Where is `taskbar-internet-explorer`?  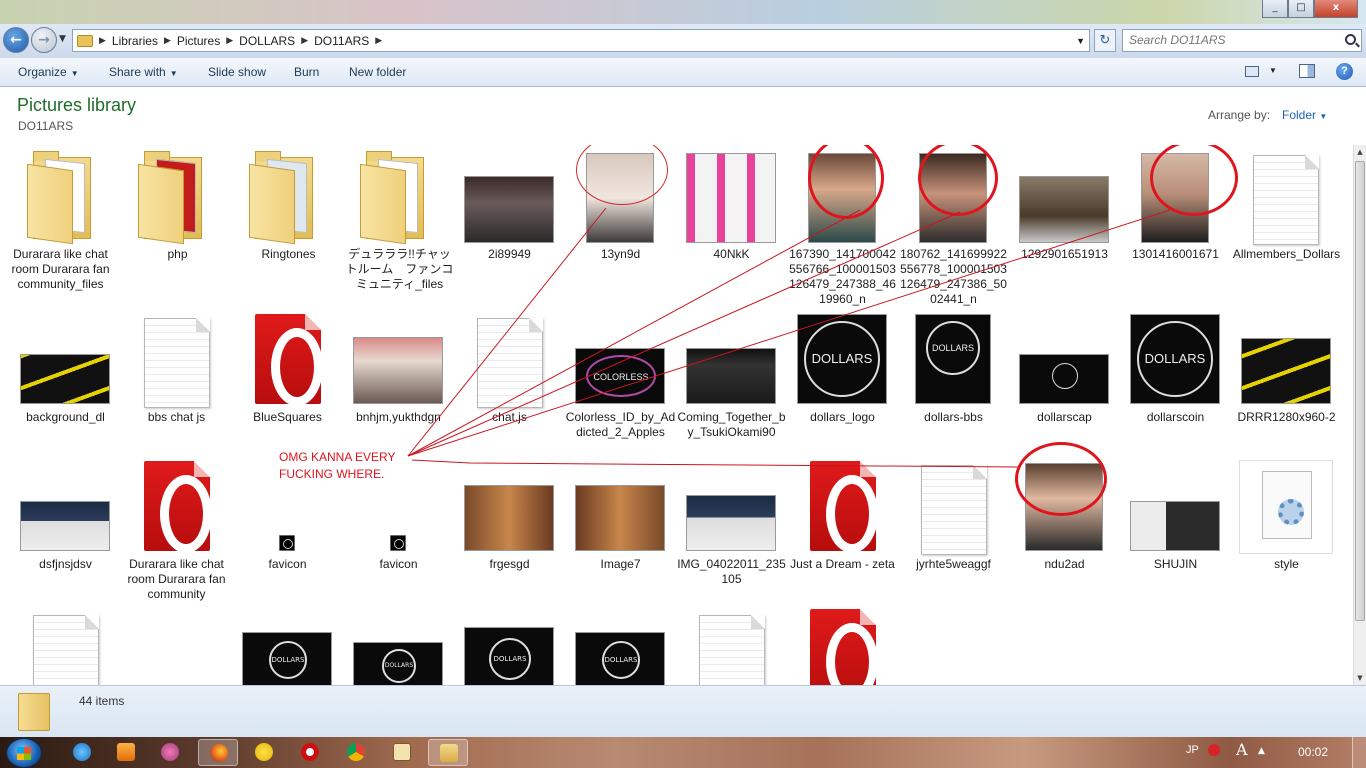
taskbar-internet-explorer is located at coordinates (82, 752).